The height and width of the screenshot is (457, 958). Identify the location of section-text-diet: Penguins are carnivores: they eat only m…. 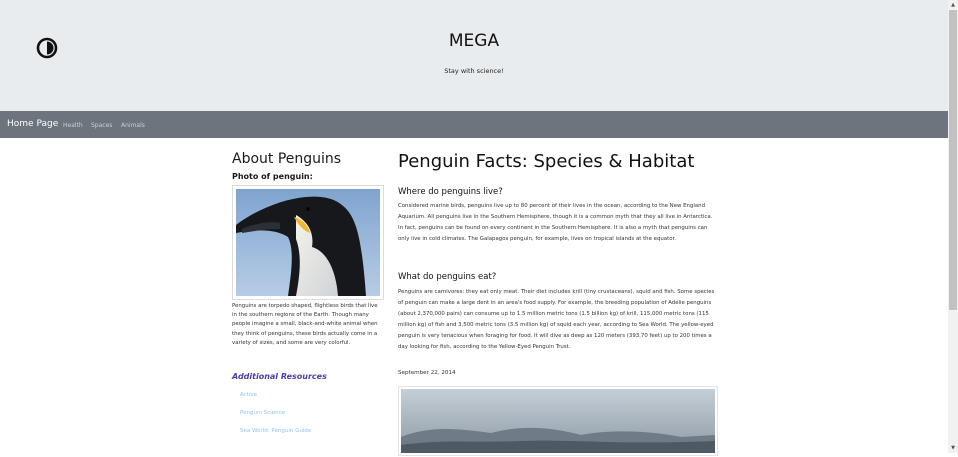
(556, 319).